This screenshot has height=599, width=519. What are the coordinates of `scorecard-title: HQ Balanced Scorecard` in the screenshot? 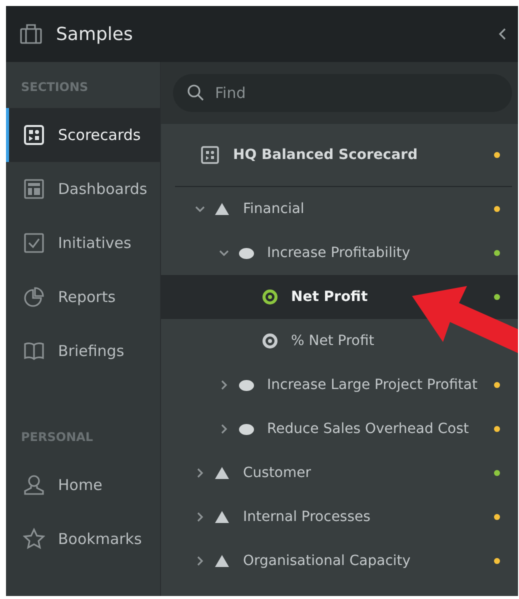 It's located at (356, 155).